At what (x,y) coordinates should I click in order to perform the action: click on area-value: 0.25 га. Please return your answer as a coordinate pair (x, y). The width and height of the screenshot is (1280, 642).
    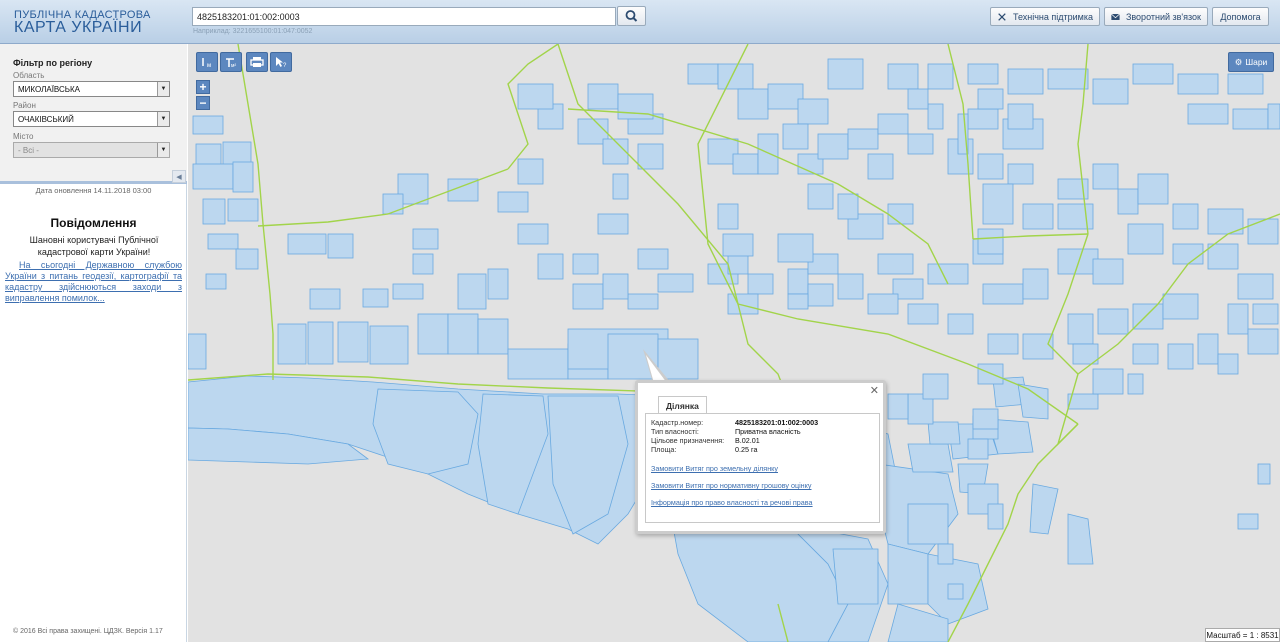
    Looking at the image, I should click on (746, 449).